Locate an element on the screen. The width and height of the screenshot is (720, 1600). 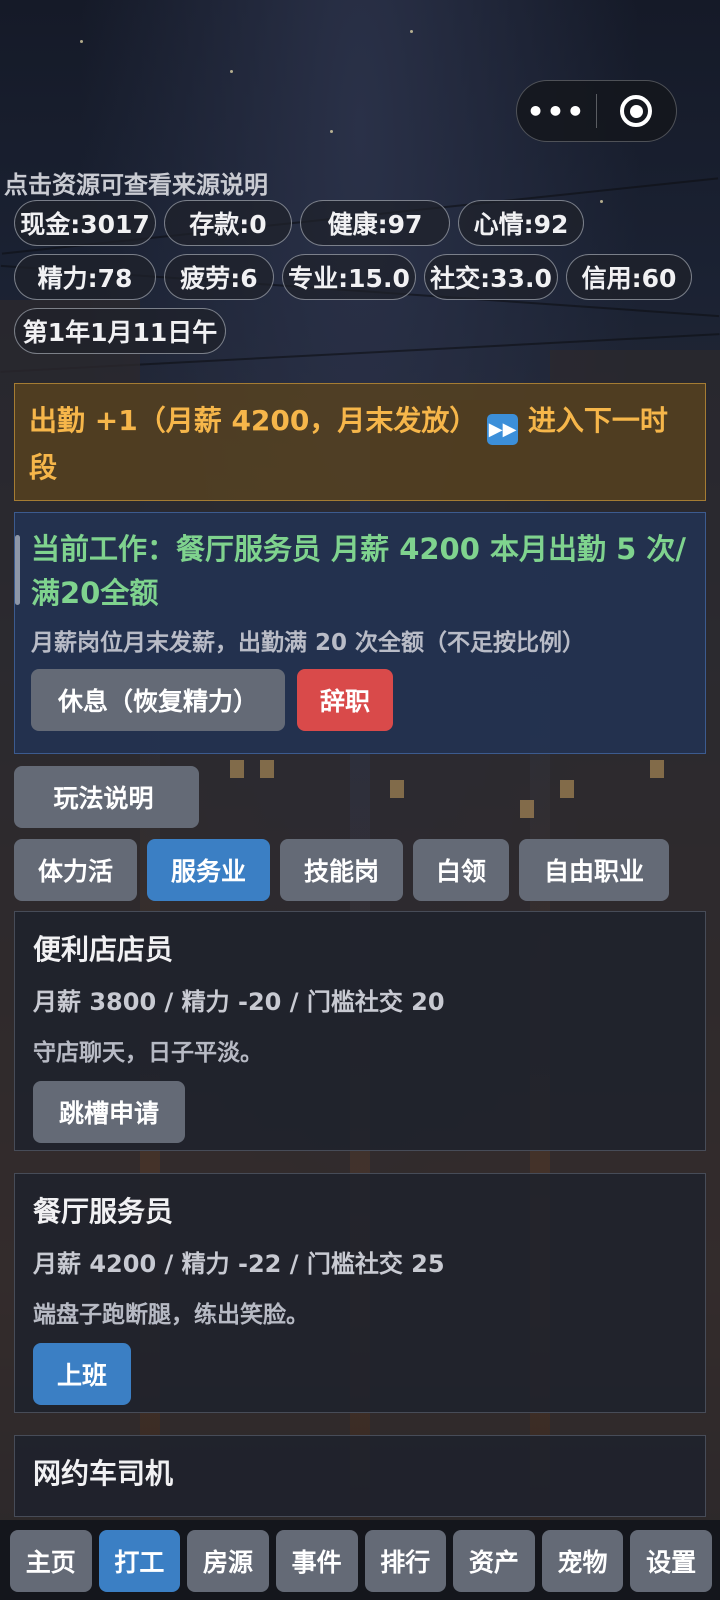
rest-button: 休息（恢复精力） is located at coordinates (158, 700).